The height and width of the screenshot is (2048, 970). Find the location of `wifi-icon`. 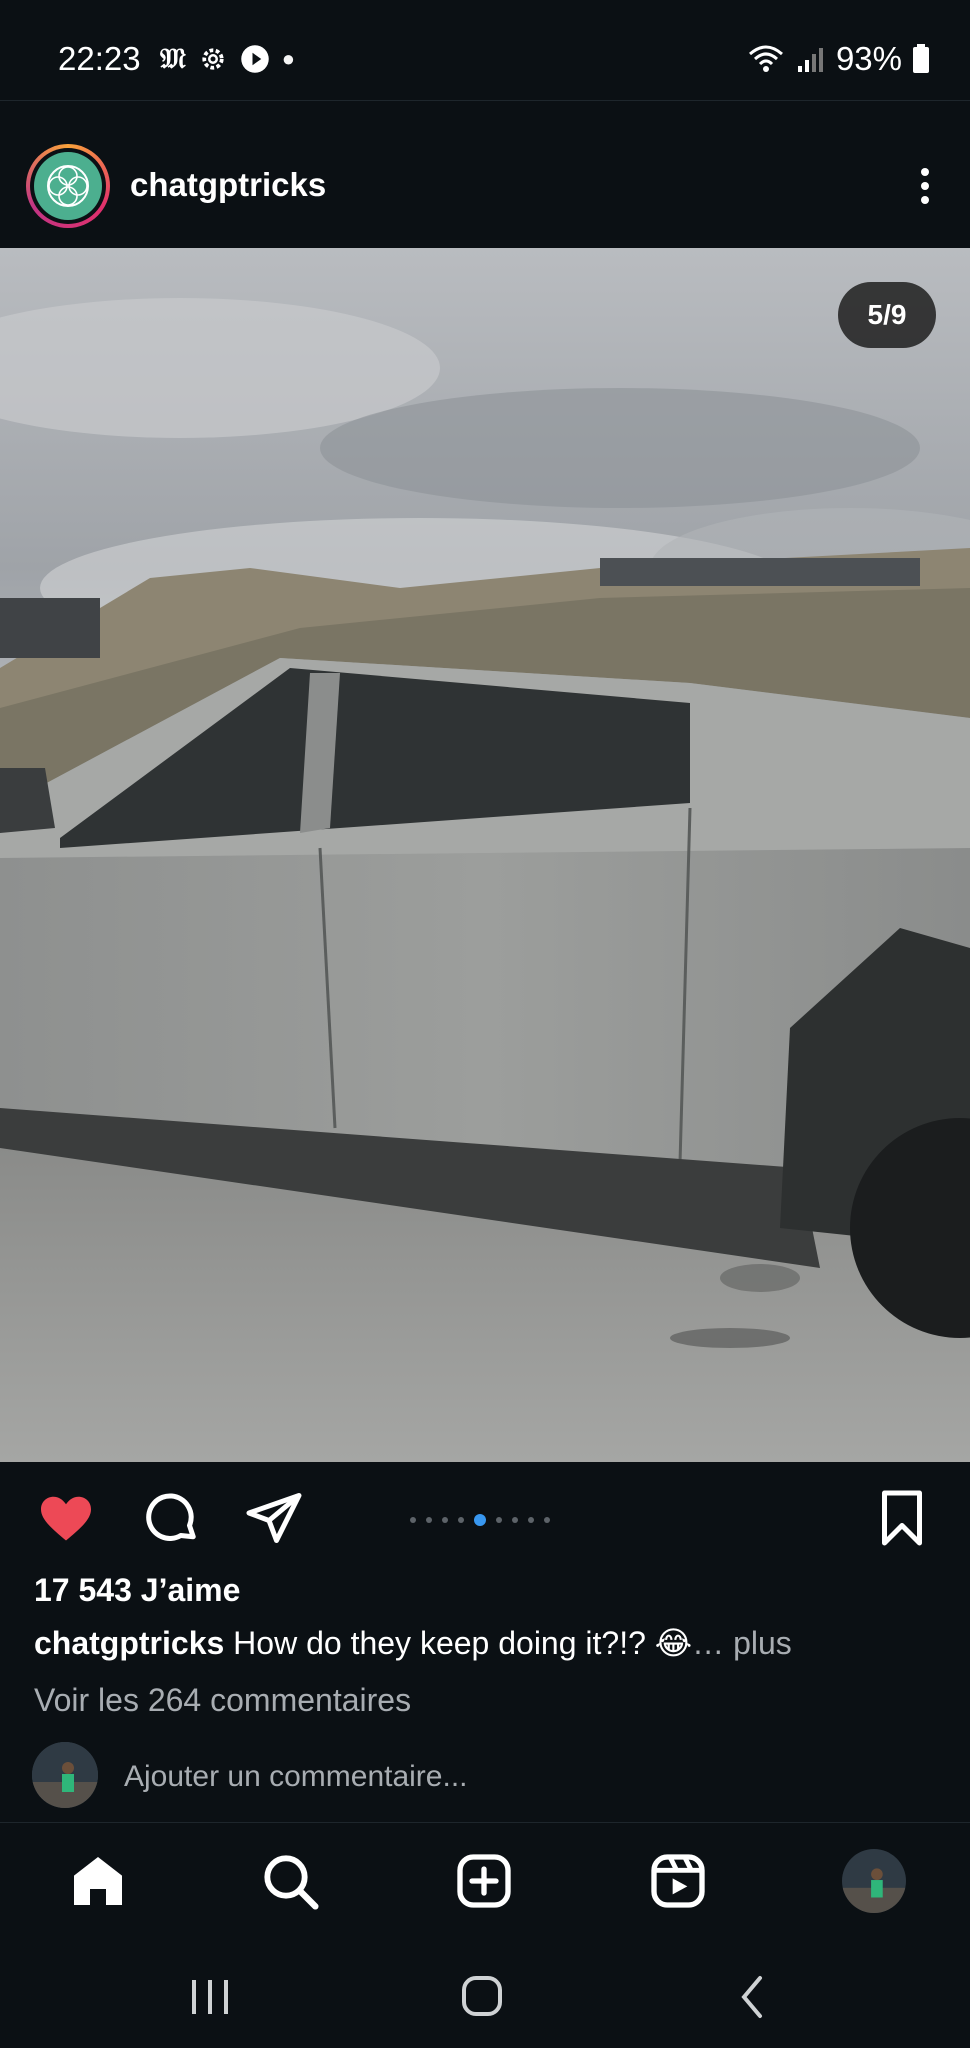

wifi-icon is located at coordinates (765, 58).